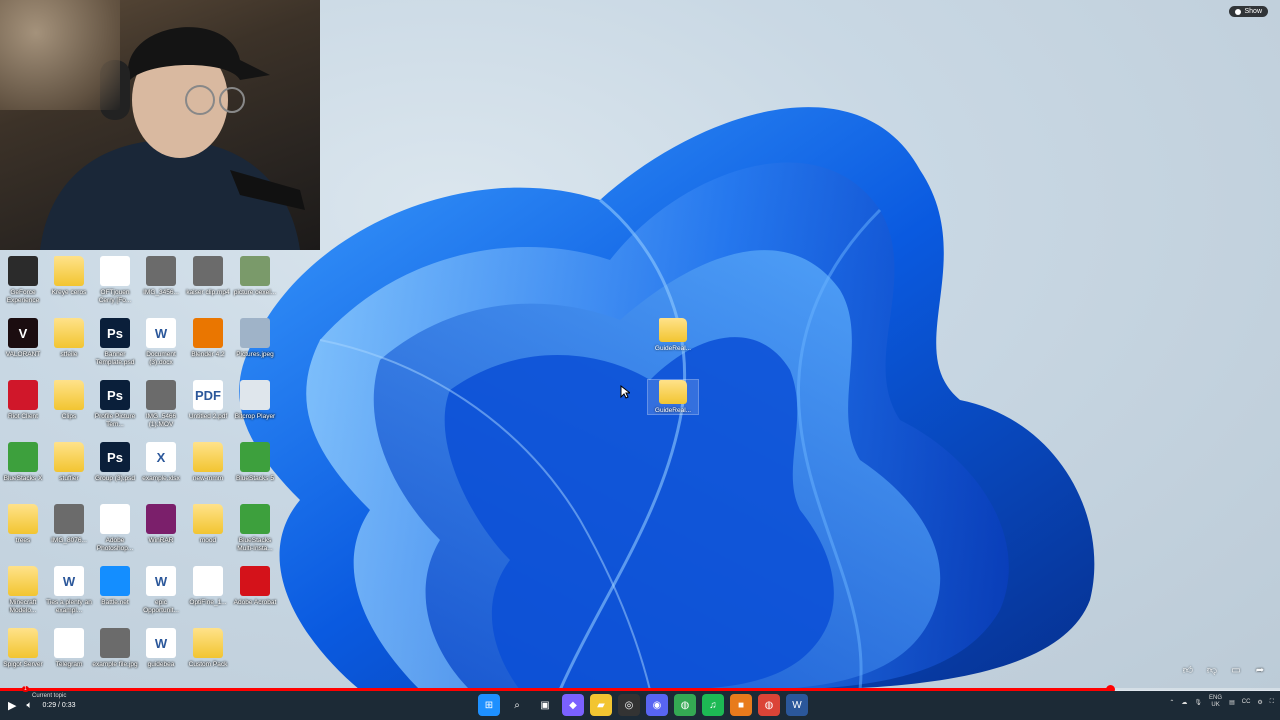  I want to click on desktop-icon: kaiser clip.mp4, so click(208, 276).